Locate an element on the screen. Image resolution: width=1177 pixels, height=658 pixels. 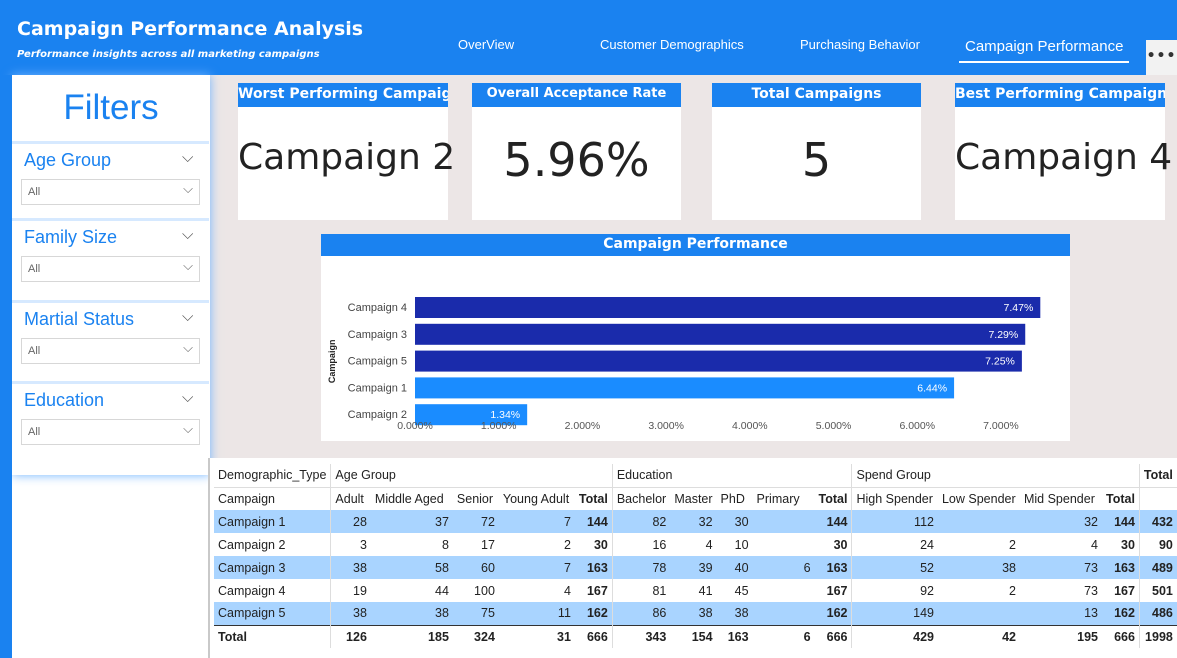
age-group-dropdown: All ⌵ is located at coordinates (110, 192).